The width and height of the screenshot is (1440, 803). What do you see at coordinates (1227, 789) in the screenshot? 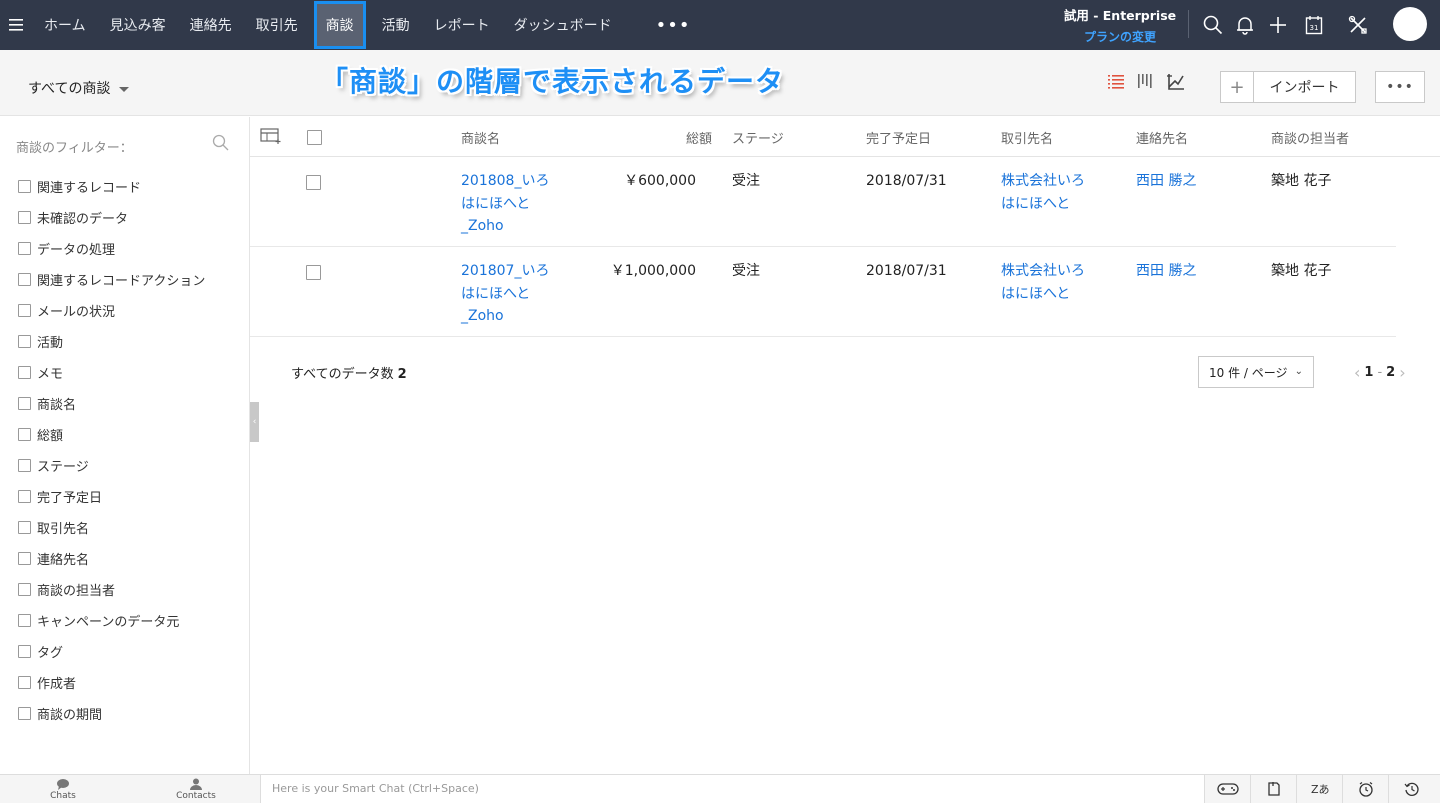
I see `gamepad-icon` at bounding box center [1227, 789].